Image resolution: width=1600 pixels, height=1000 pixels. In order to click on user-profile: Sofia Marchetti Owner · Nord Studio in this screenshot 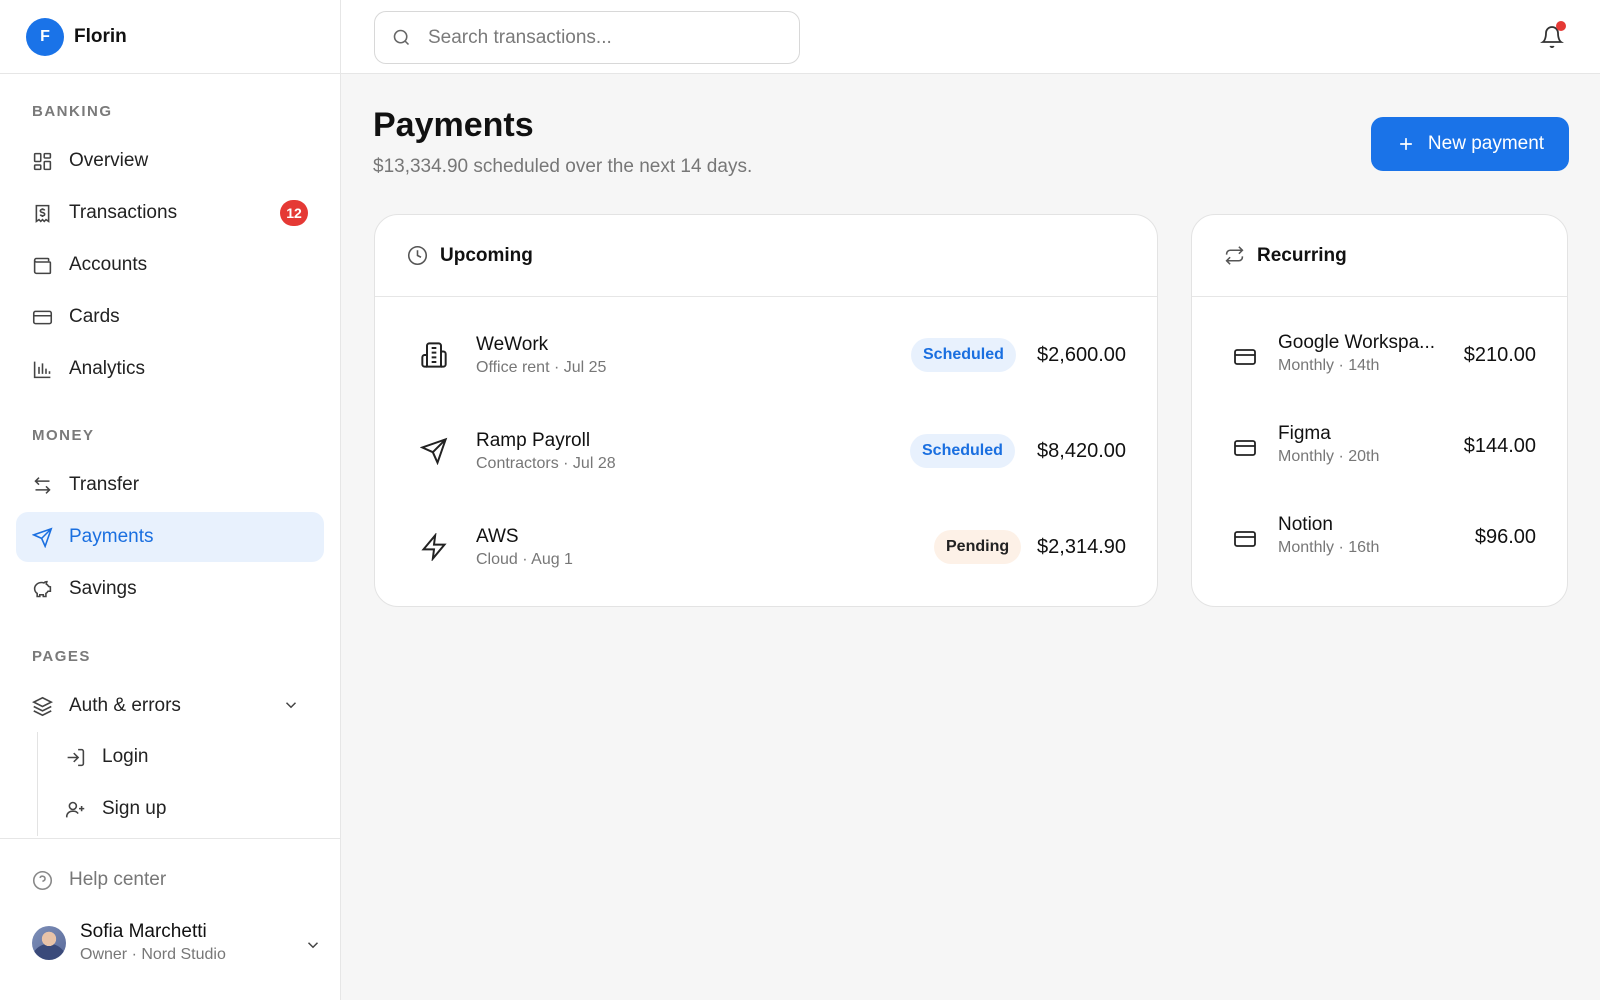, I will do `click(175, 942)`.